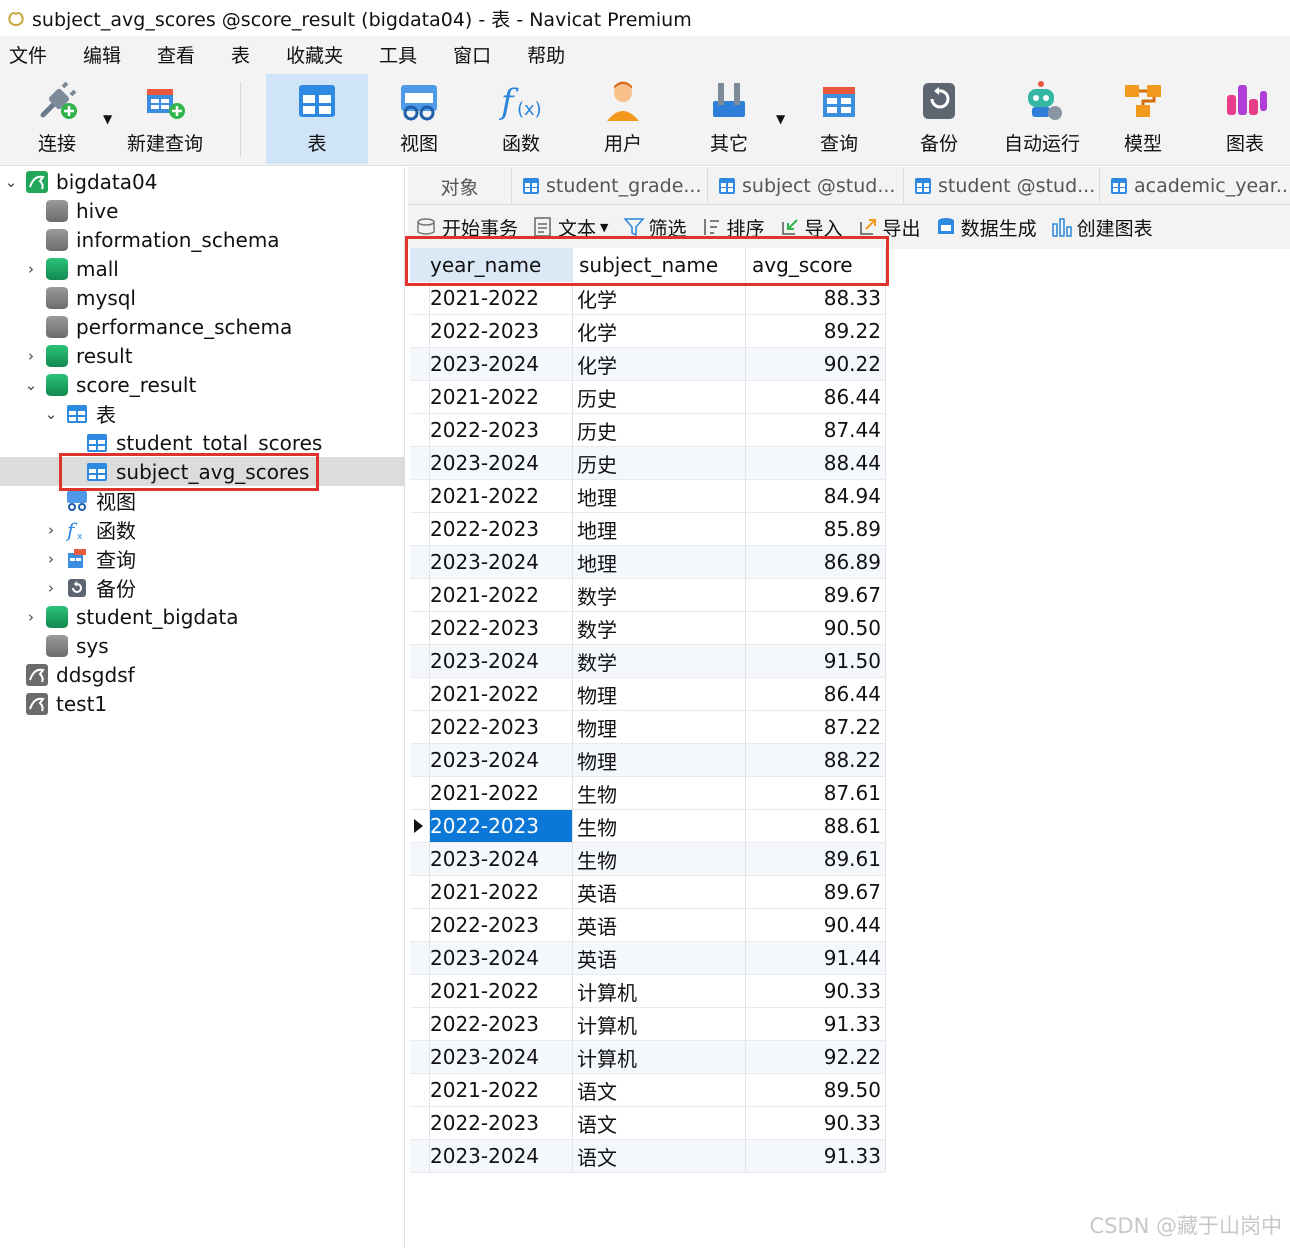  What do you see at coordinates (648, 331) in the screenshot?
I see `table-row: 2022-2023 化学 89.22` at bounding box center [648, 331].